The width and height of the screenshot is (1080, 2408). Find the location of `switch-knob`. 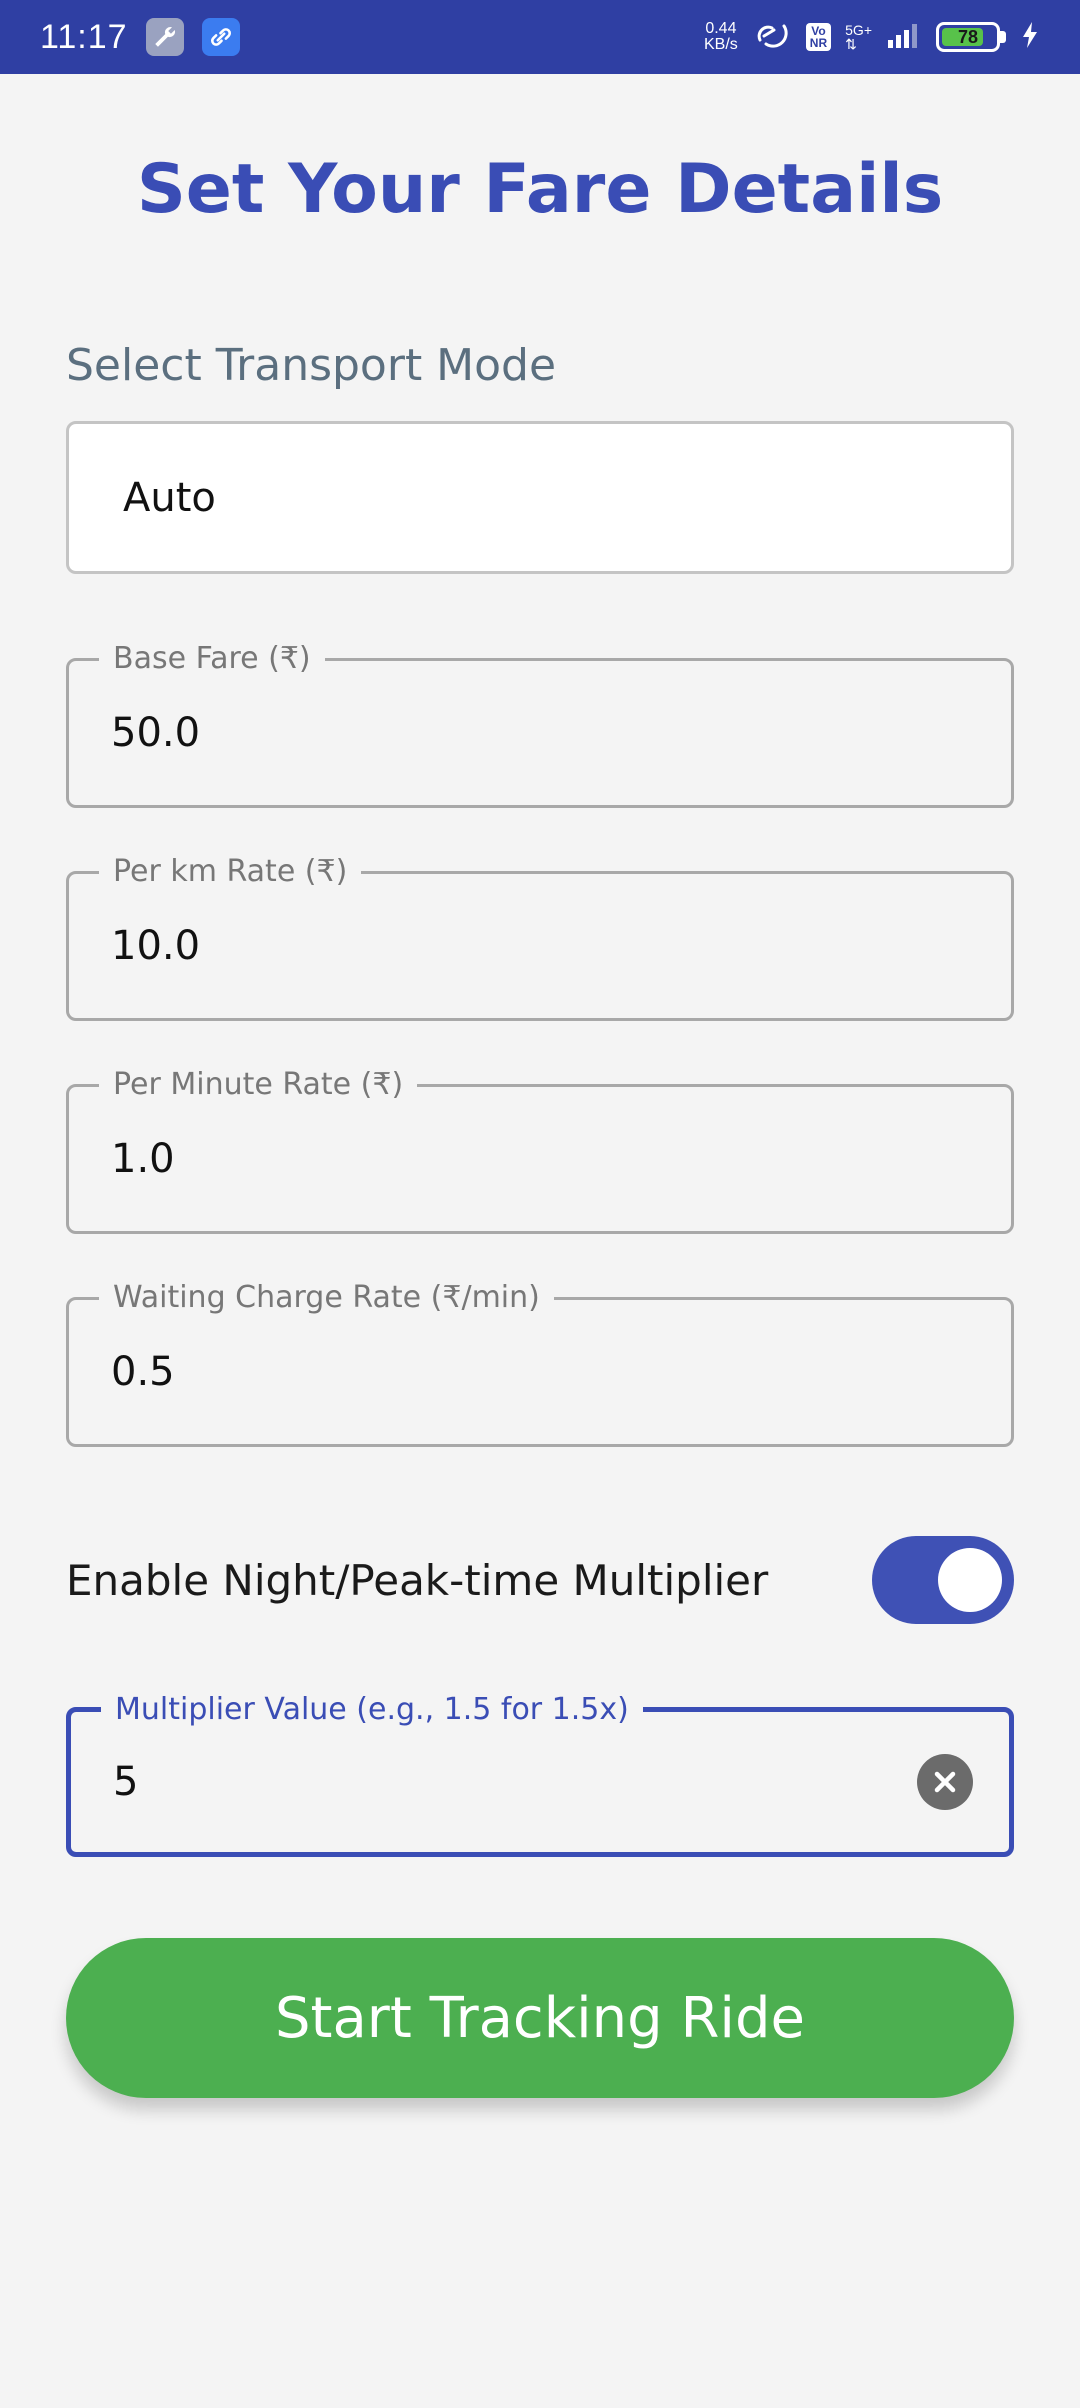

switch-knob is located at coordinates (970, 1580).